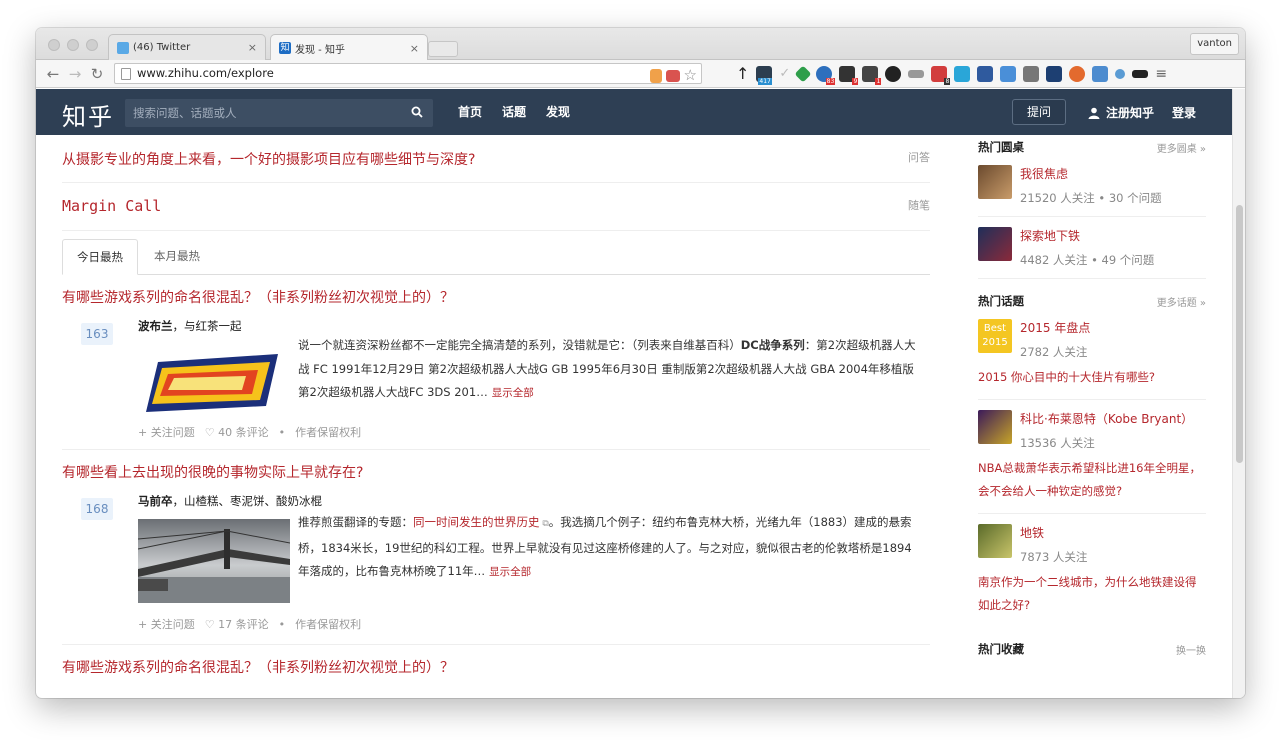 Image resolution: width=1280 pixels, height=740 pixels. I want to click on excerpt-link: 同一时间发生的世界历史, so click(476, 522).